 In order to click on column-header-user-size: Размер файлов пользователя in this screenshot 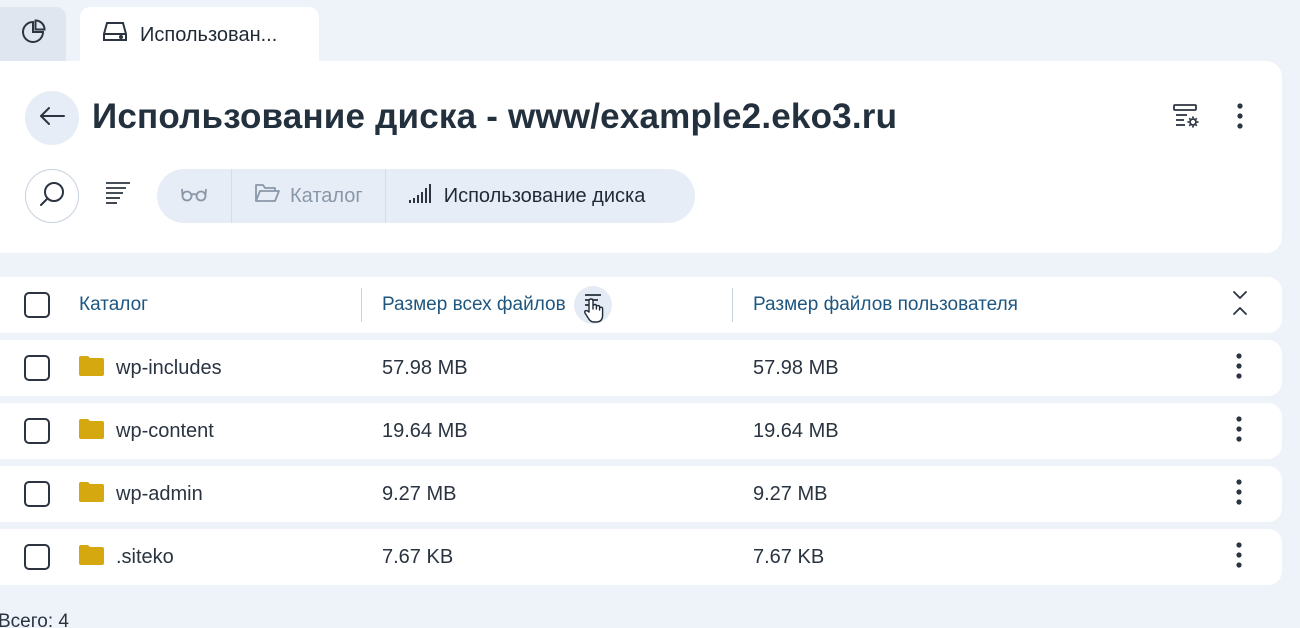, I will do `click(885, 305)`.